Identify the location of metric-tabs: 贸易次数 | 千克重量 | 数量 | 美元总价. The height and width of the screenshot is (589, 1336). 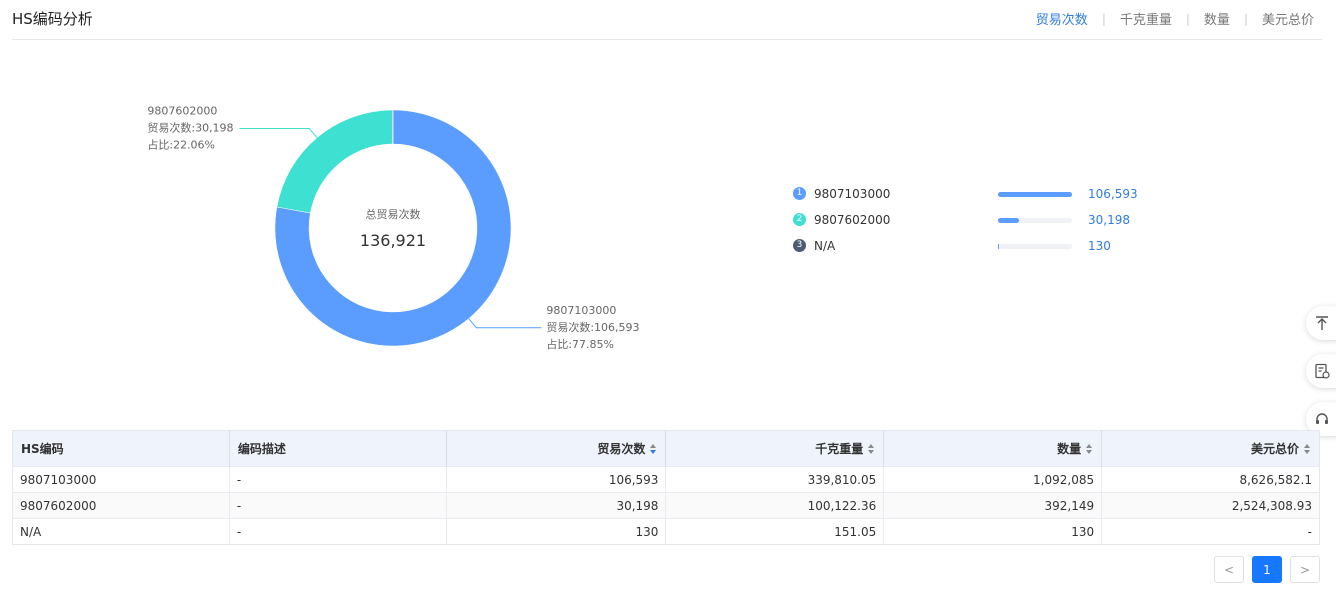
(1175, 19).